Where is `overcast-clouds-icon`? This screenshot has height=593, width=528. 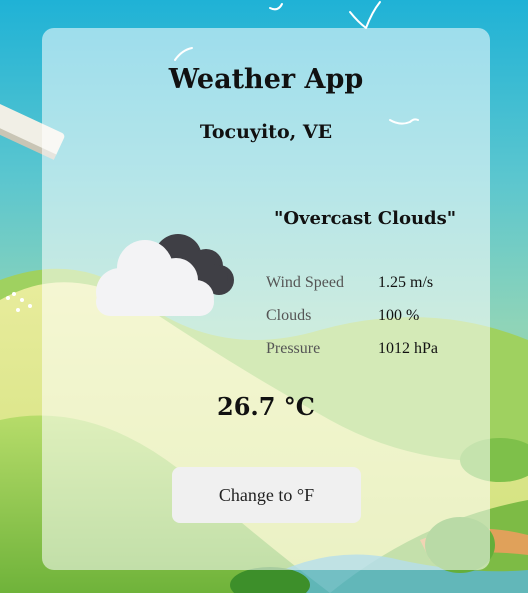
overcast-clouds-icon is located at coordinates (165, 275).